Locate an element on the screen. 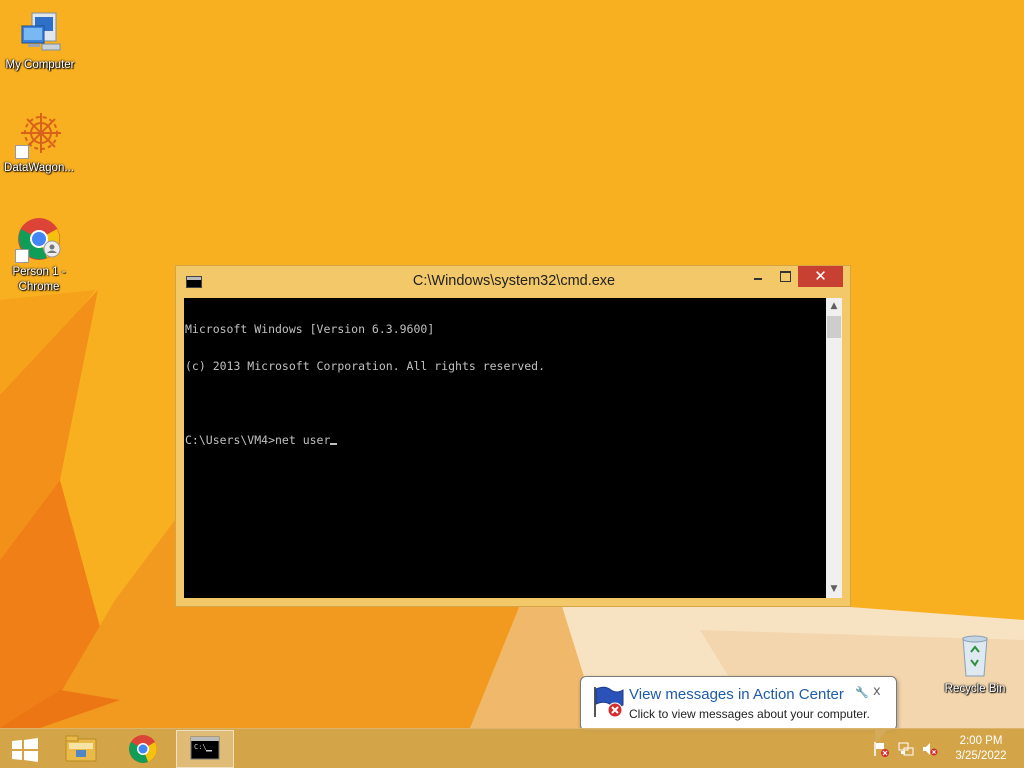  desktop-icon-label: My Computer is located at coordinates (40, 65).